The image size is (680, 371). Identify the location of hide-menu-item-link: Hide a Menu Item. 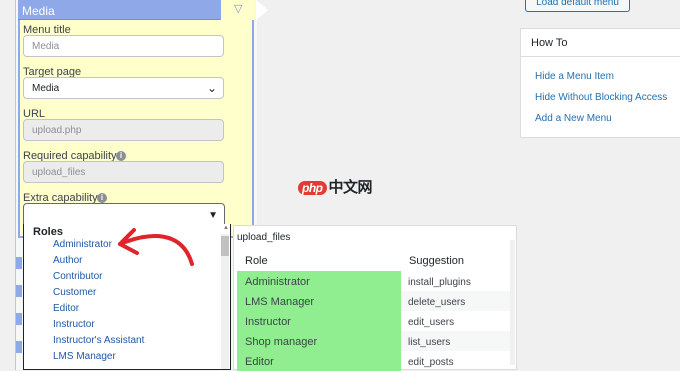
(574, 76).